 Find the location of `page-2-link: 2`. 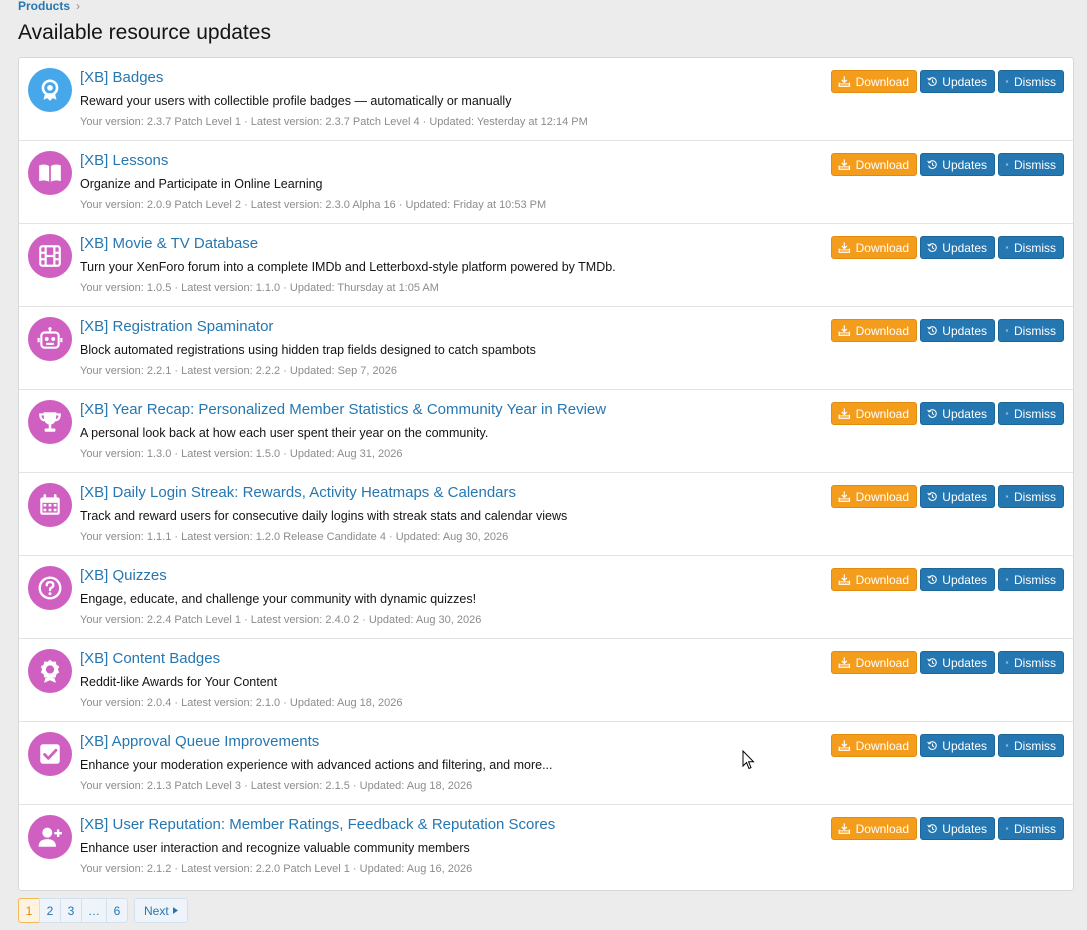

page-2-link: 2 is located at coordinates (50, 910).